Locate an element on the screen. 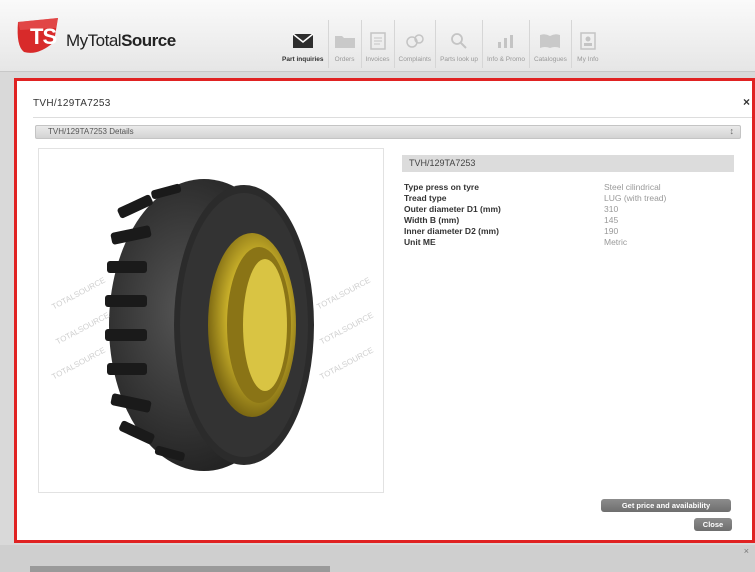 This screenshot has width=755, height=572. spec-value: 310 is located at coordinates (611, 208).